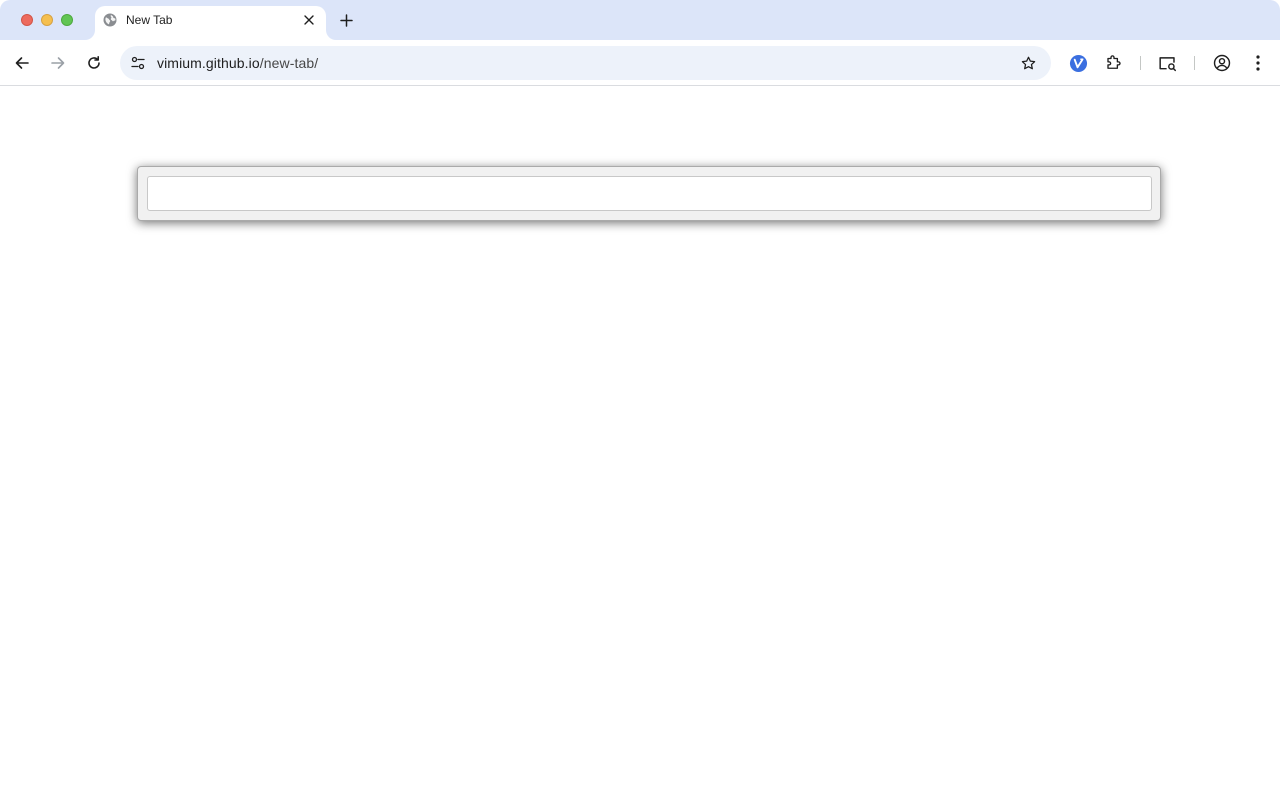 This screenshot has width=1280, height=800. Describe the element at coordinates (1167, 63) in the screenshot. I see `reading-mode-icon` at that location.